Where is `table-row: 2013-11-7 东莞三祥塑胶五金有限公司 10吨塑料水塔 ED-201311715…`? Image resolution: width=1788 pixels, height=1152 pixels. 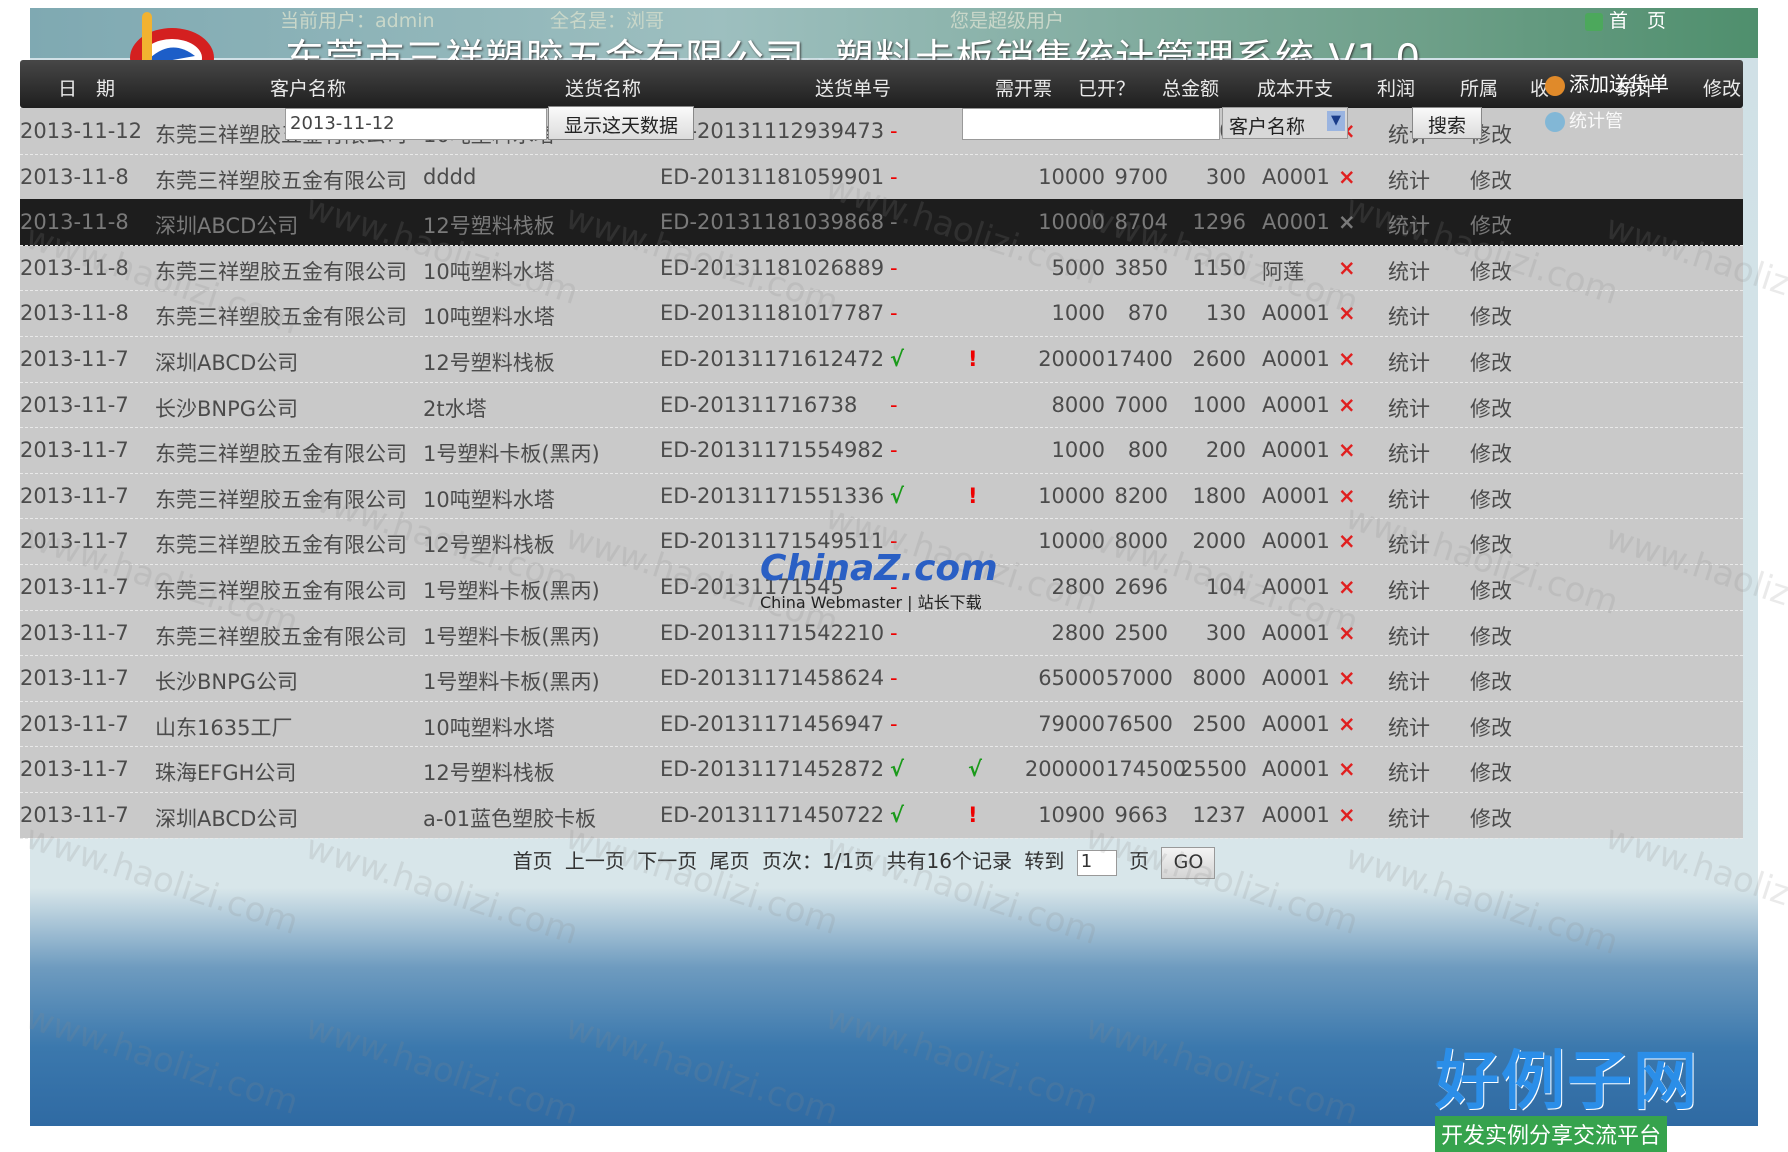 table-row: 2013-11-7 东莞三祥塑胶五金有限公司 10吨塑料水塔 ED-201311715… is located at coordinates (881, 496).